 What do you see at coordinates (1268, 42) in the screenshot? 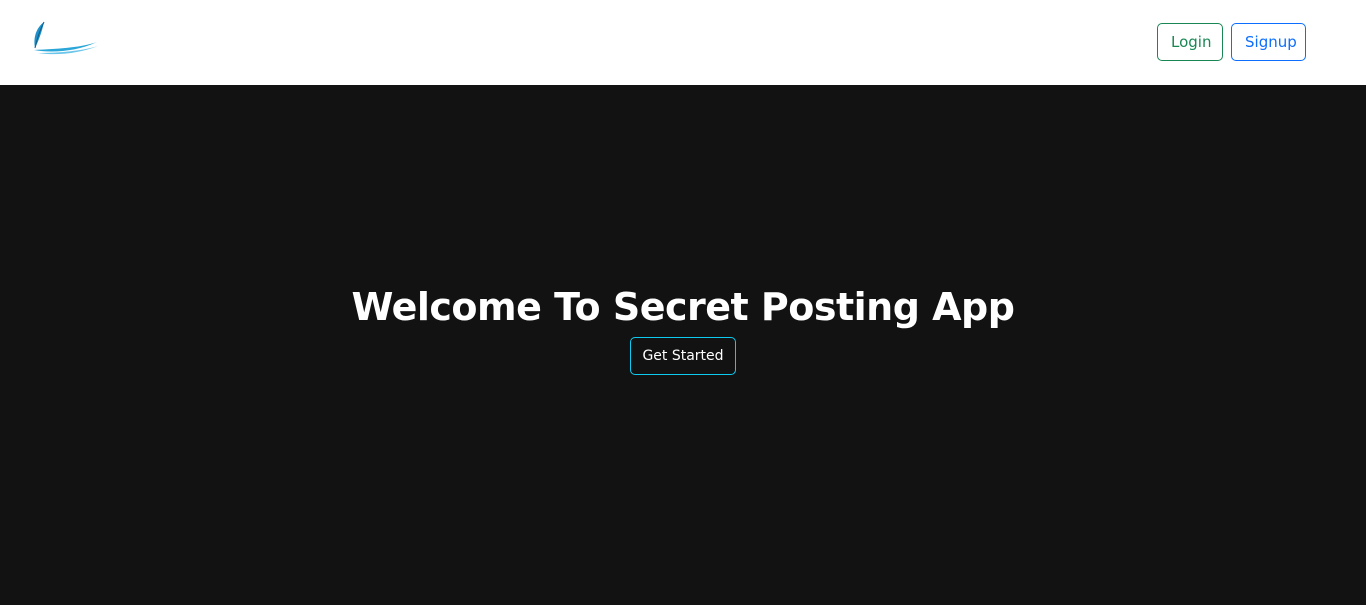
I see `signup-button: Signup` at bounding box center [1268, 42].